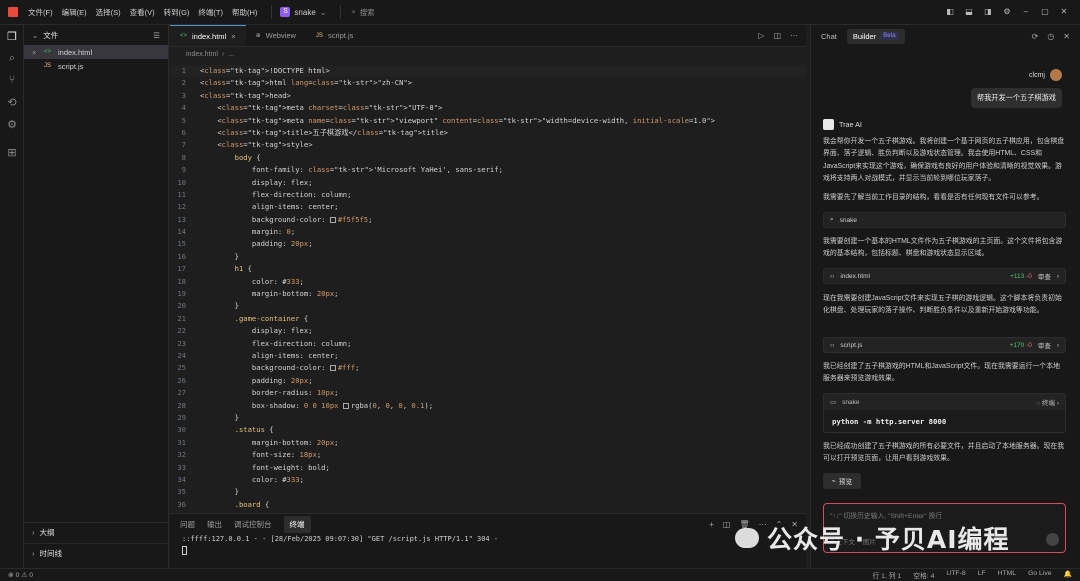  What do you see at coordinates (488, 418) in the screenshot?
I see `code-line: 29 }` at bounding box center [488, 418].